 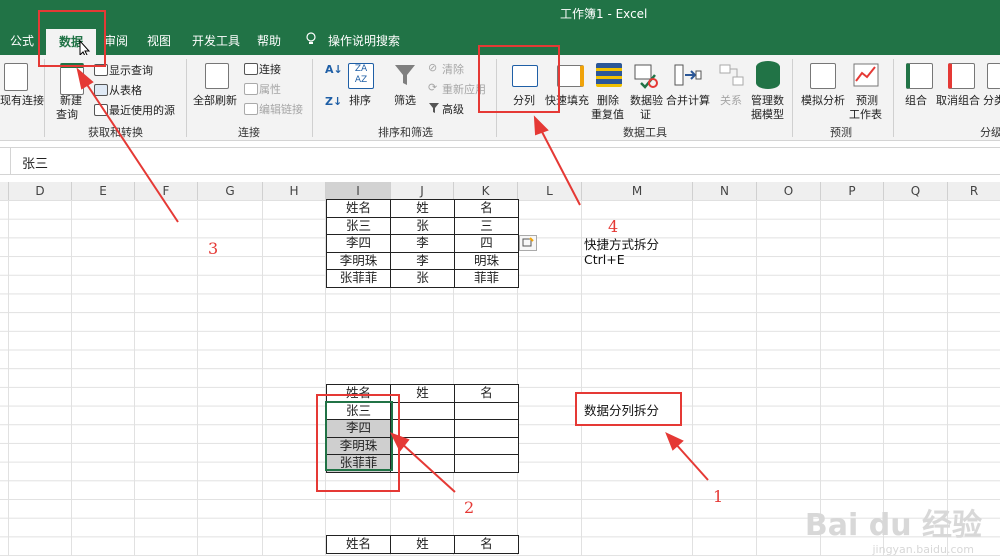 What do you see at coordinates (893, 525) in the screenshot?
I see `baidu-watermark-logo: Bai du 经验` at bounding box center [893, 525].